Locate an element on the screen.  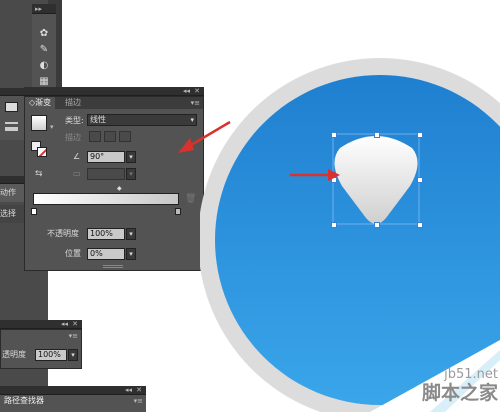
location-value: 0% is located at coordinates (96, 253).